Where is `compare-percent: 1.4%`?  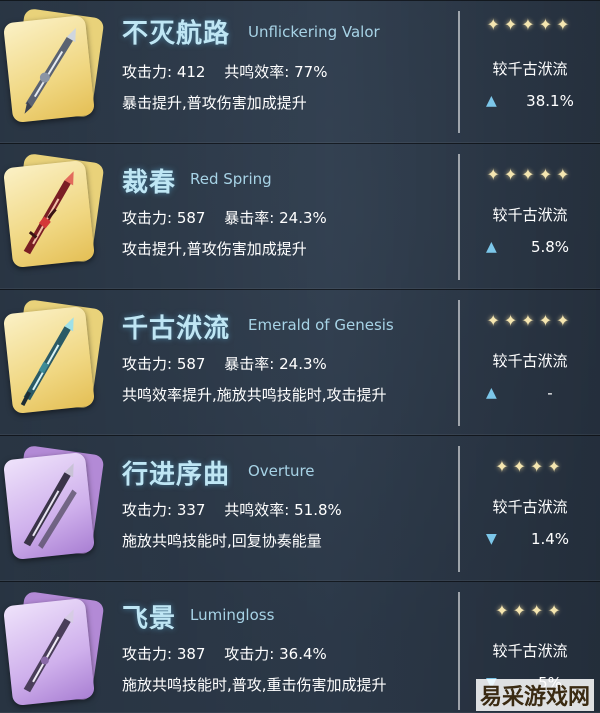 compare-percent: 1.4% is located at coordinates (550, 539).